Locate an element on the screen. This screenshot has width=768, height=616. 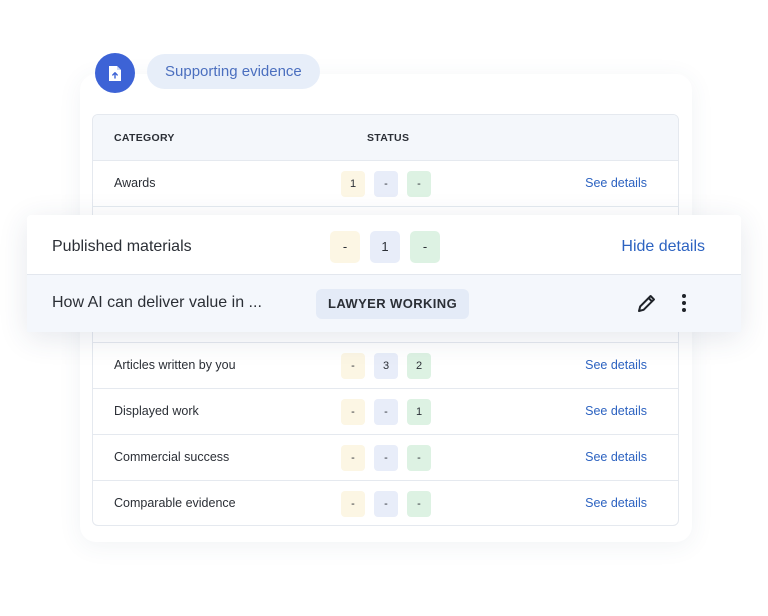
column-header-status: STATUS is located at coordinates (388, 138).